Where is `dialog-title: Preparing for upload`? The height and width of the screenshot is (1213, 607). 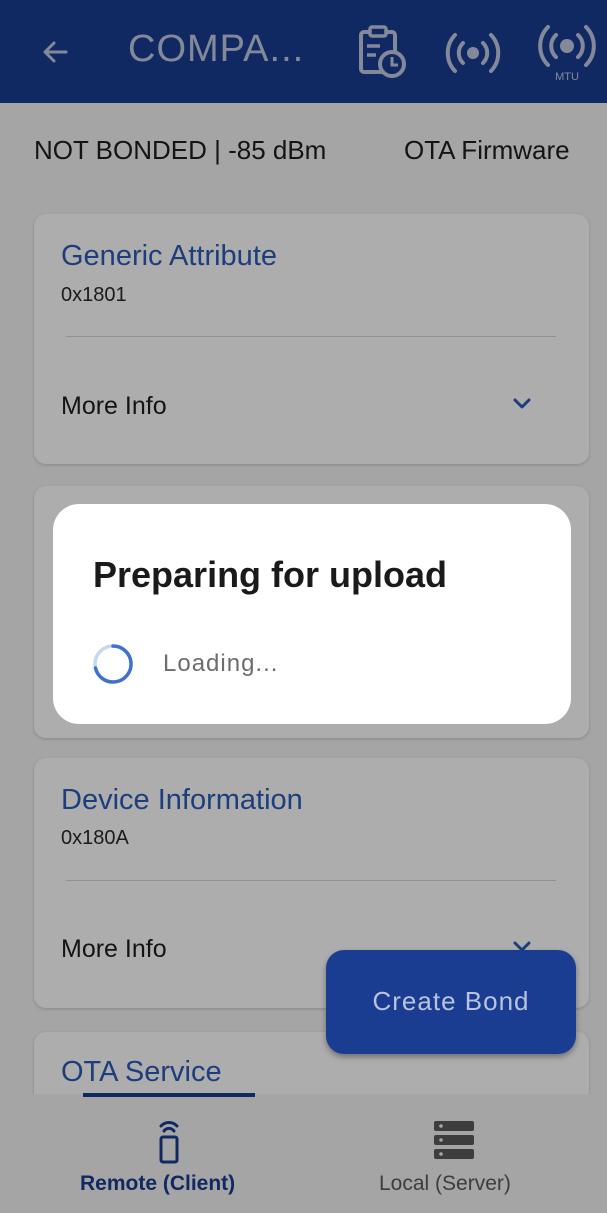
dialog-title: Preparing for upload is located at coordinates (270, 574).